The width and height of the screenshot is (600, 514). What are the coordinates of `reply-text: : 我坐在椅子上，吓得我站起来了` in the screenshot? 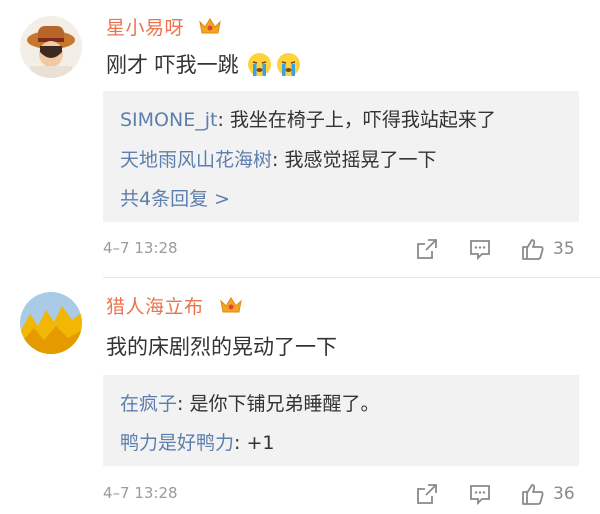 It's located at (356, 120).